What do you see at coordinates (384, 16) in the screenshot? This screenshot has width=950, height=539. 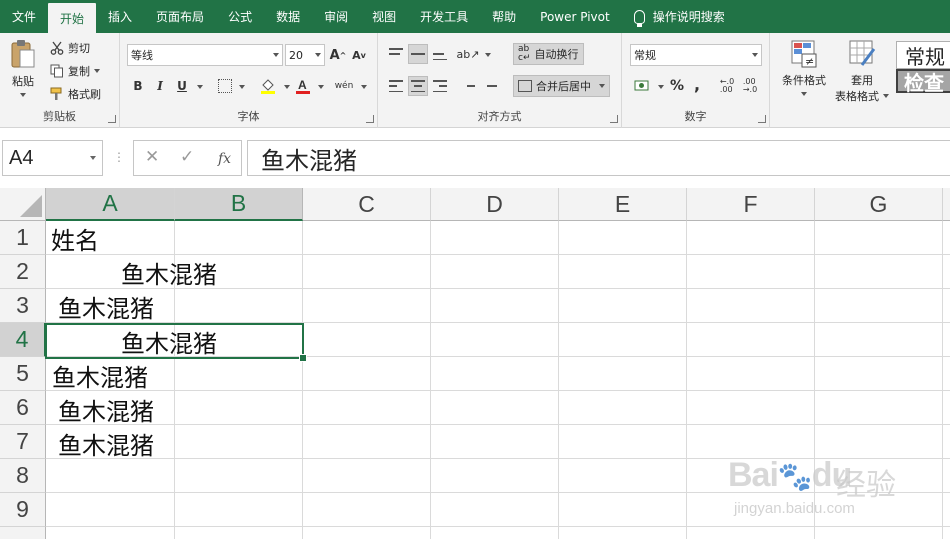 I see `tab-view: 视图` at bounding box center [384, 16].